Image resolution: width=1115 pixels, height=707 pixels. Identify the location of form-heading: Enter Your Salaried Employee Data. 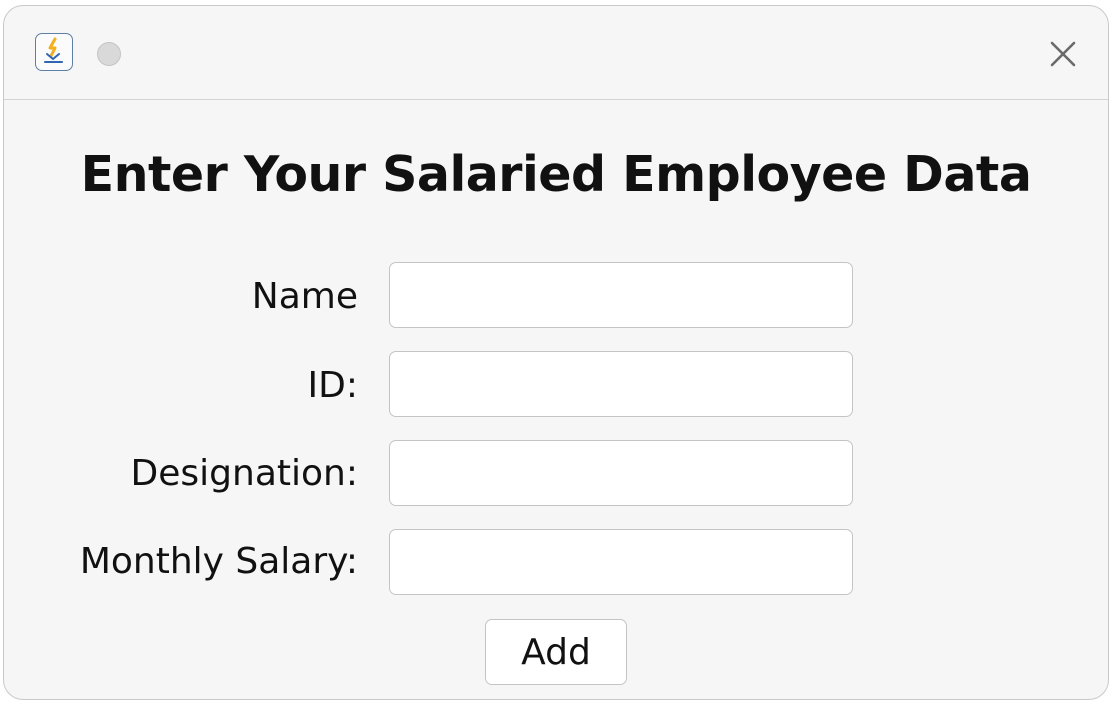
(556, 174).